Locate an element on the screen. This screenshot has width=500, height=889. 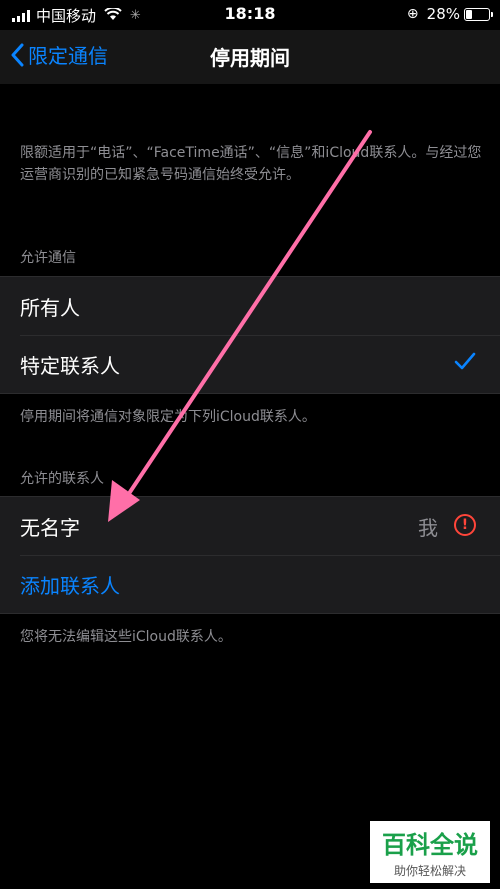
option-specific-contacts-label: 特定联系人 is located at coordinates (70, 365).